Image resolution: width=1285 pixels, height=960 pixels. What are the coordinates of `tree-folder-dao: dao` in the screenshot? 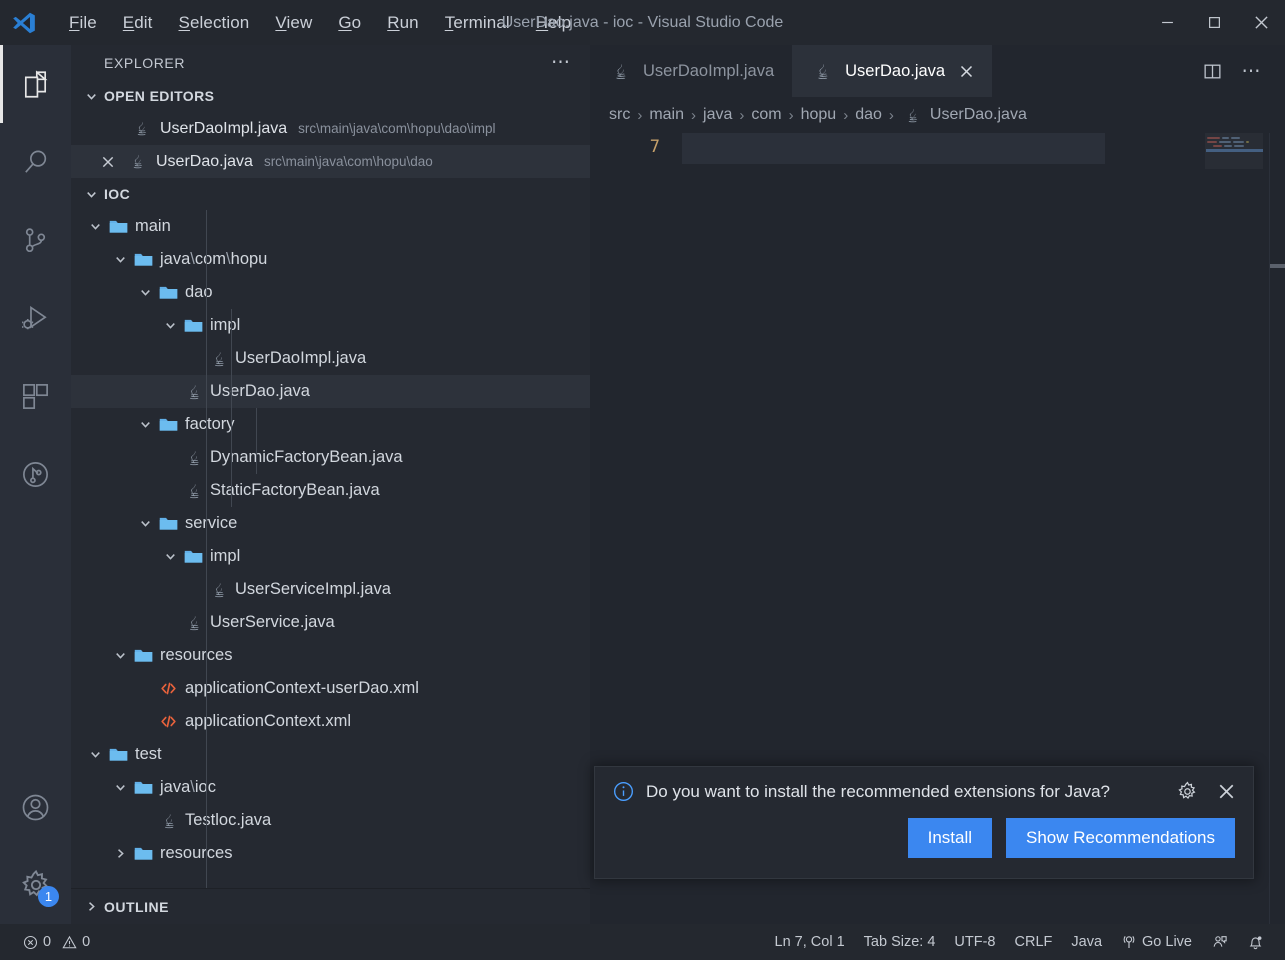 It's located at (330, 292).